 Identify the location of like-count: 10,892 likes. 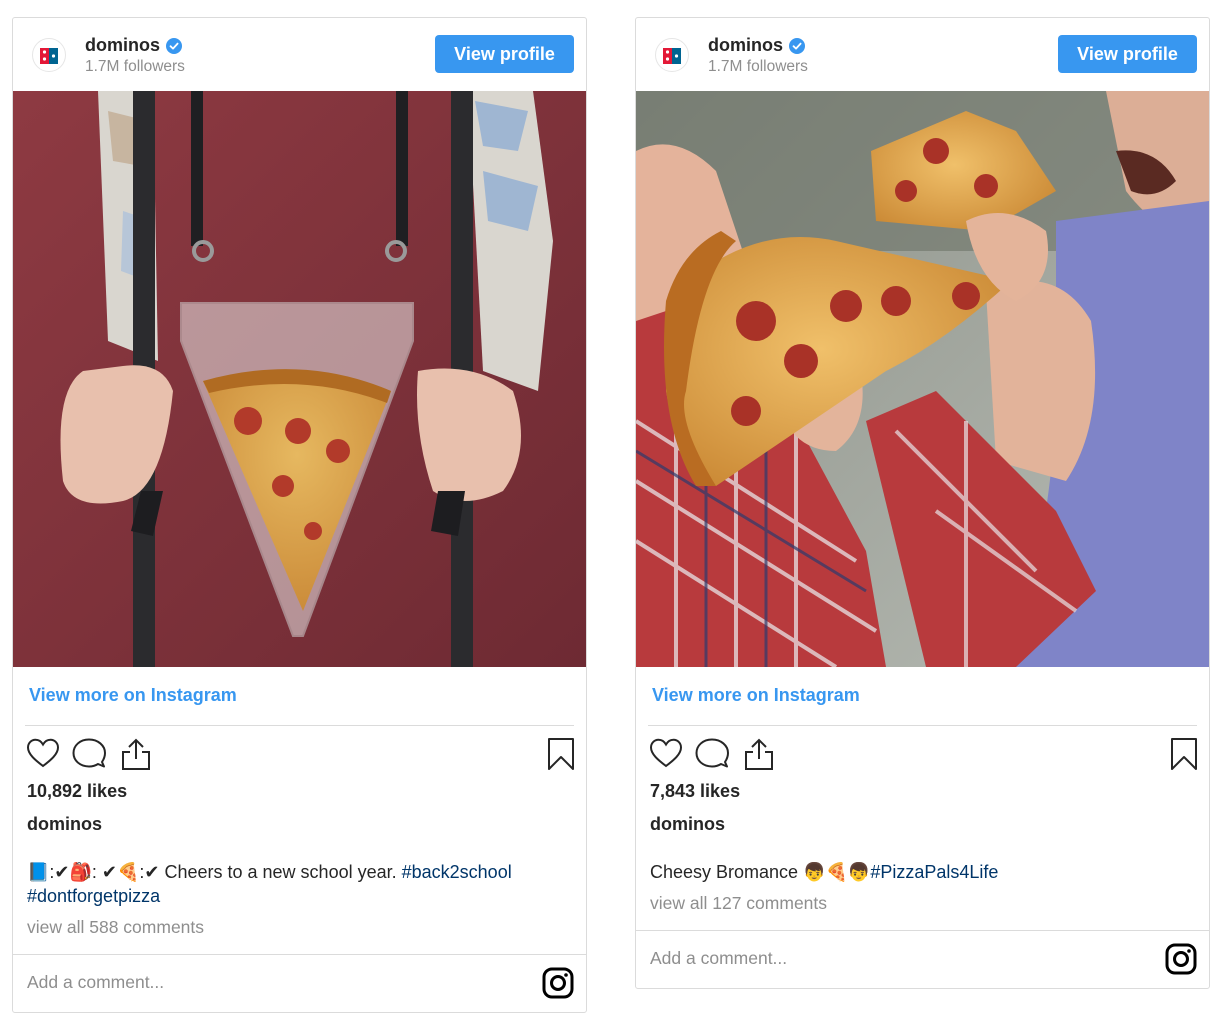
(77, 791).